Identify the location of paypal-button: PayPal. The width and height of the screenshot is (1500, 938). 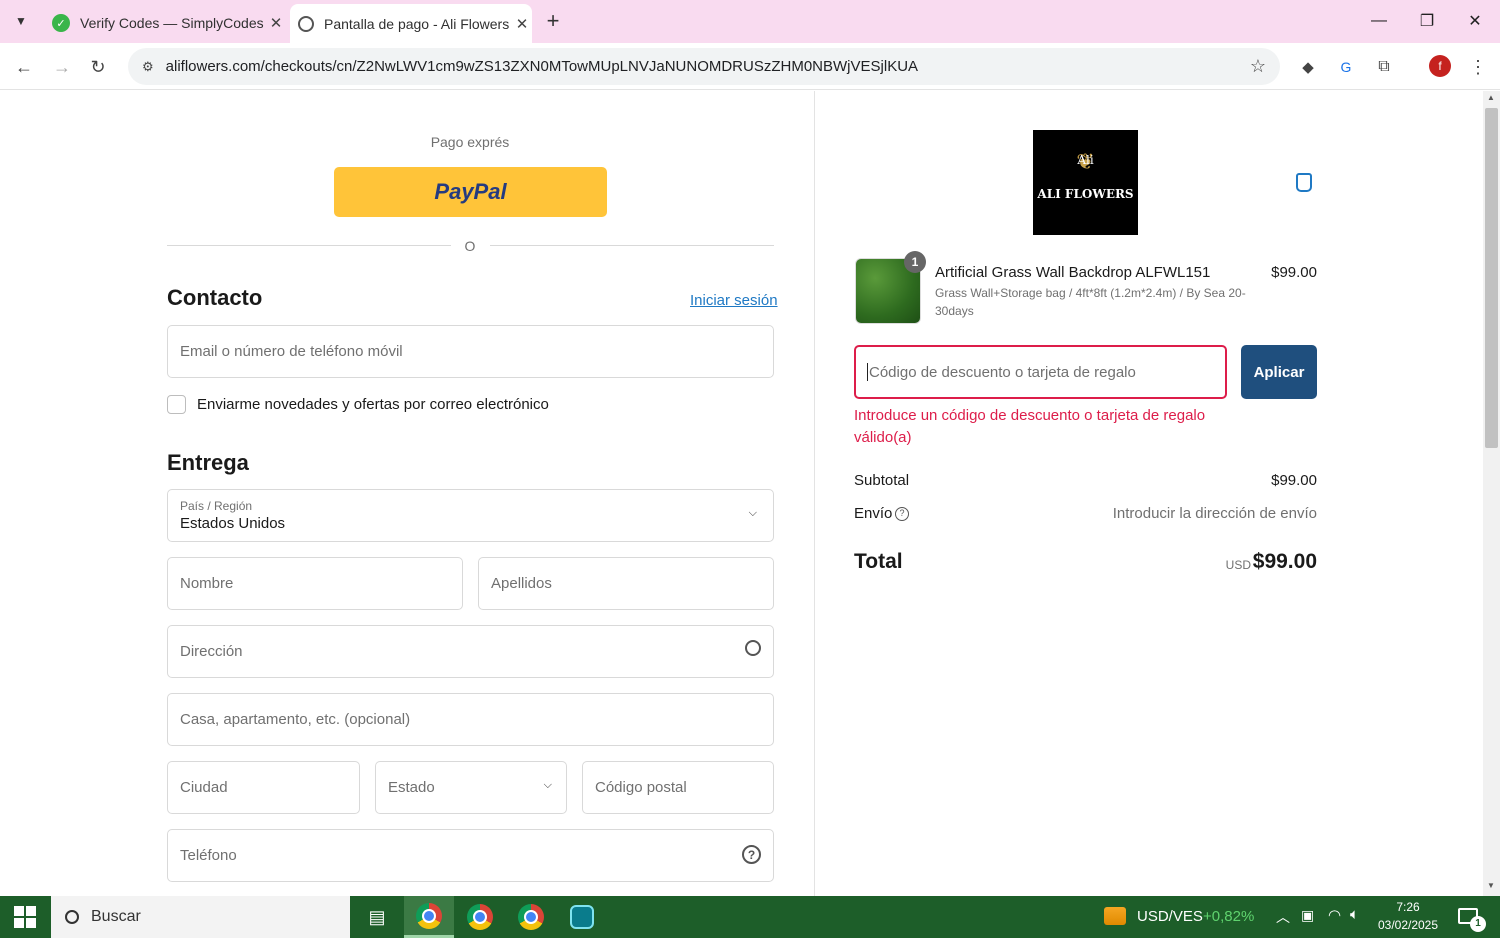
(470, 192).